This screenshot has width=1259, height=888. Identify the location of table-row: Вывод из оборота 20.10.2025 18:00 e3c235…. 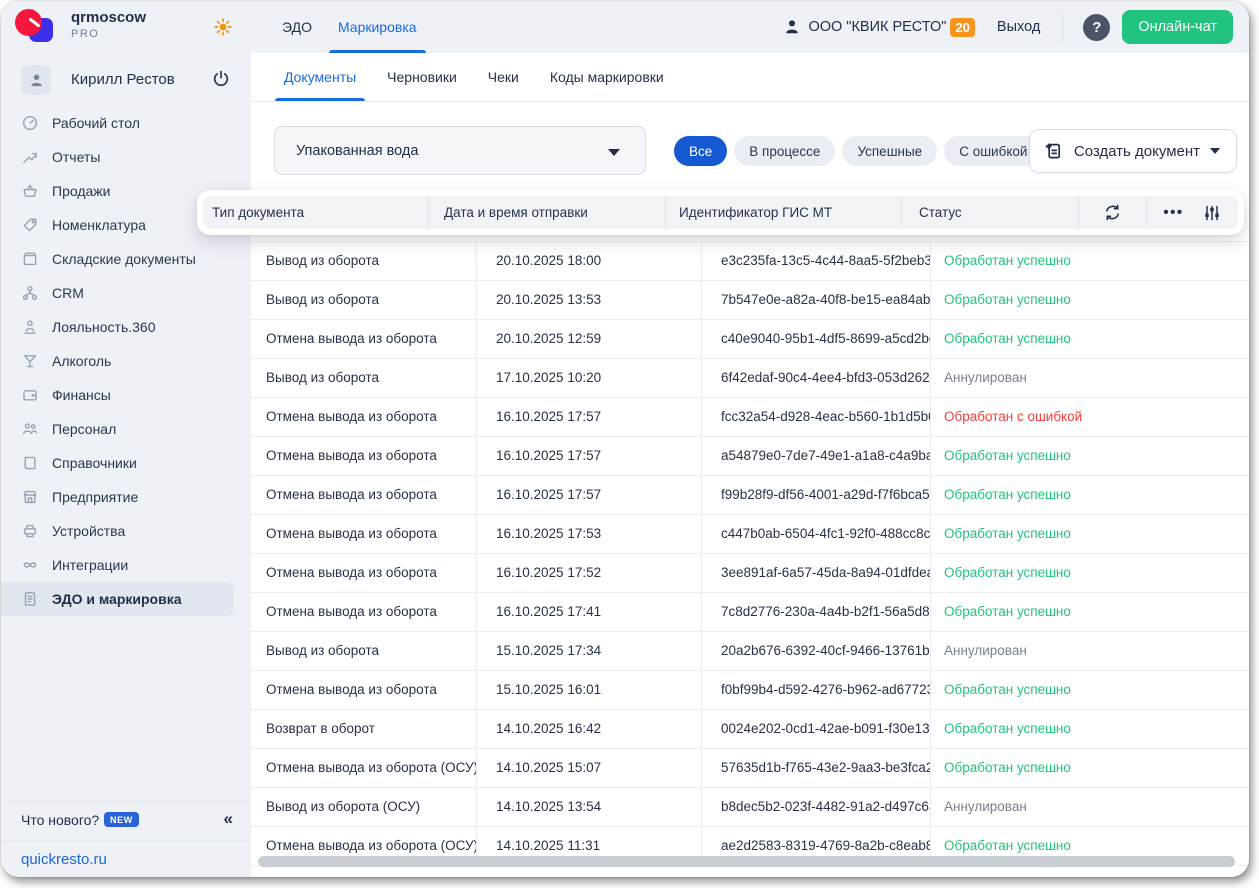
(750, 261).